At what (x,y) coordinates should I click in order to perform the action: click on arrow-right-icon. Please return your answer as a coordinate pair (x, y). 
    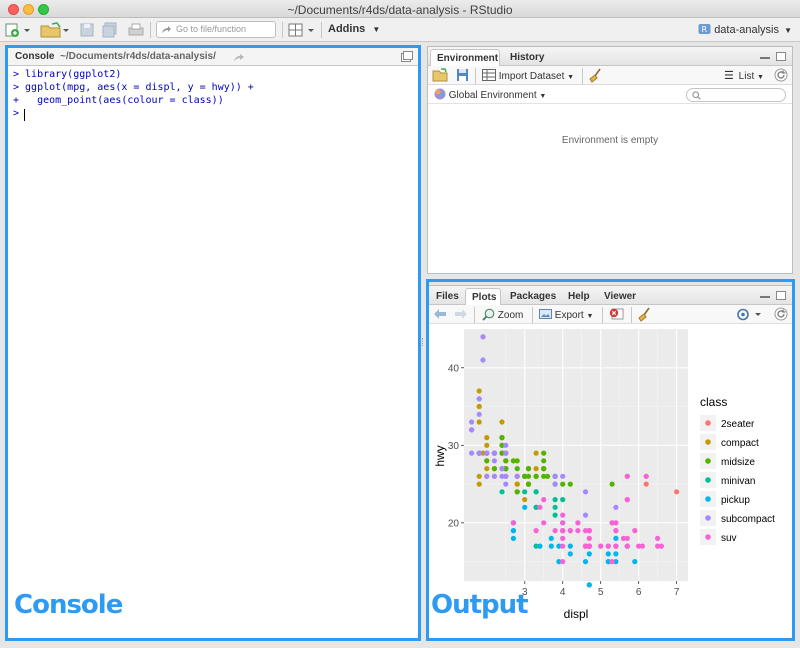
    Looking at the image, I should click on (166, 29).